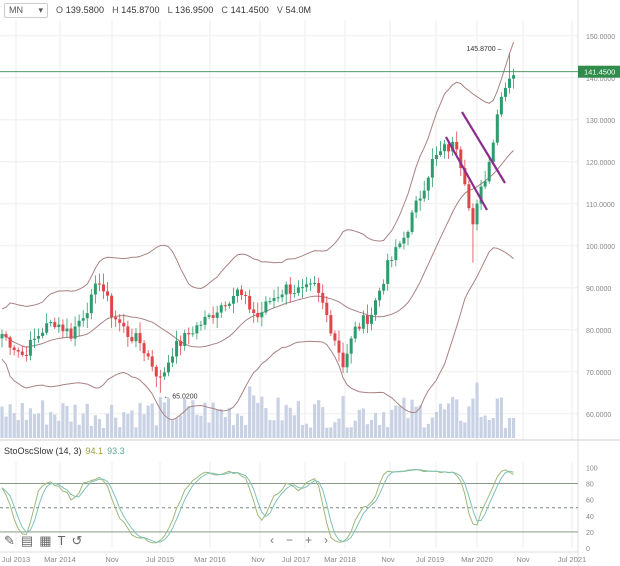  Describe the element at coordinates (289, 540) in the screenshot. I see `zoom-out-button: −` at that location.